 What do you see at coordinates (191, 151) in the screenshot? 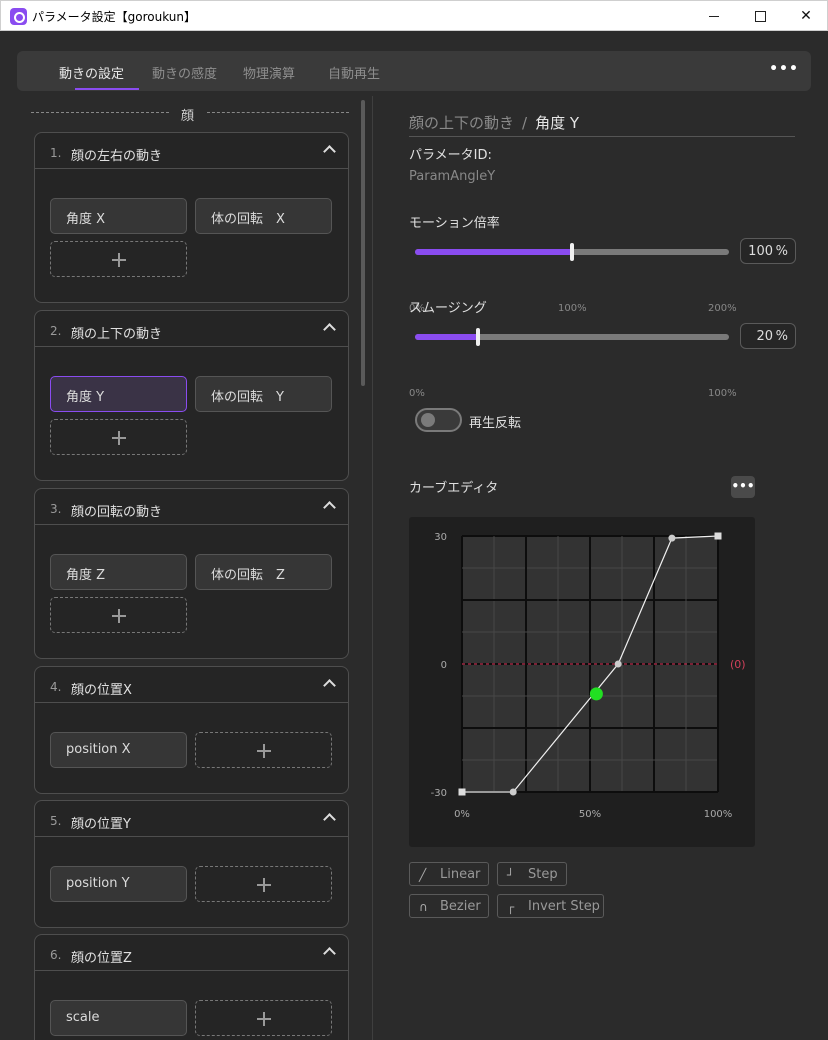
I see `card-header: 1. 顔の左右の動き` at bounding box center [191, 151].